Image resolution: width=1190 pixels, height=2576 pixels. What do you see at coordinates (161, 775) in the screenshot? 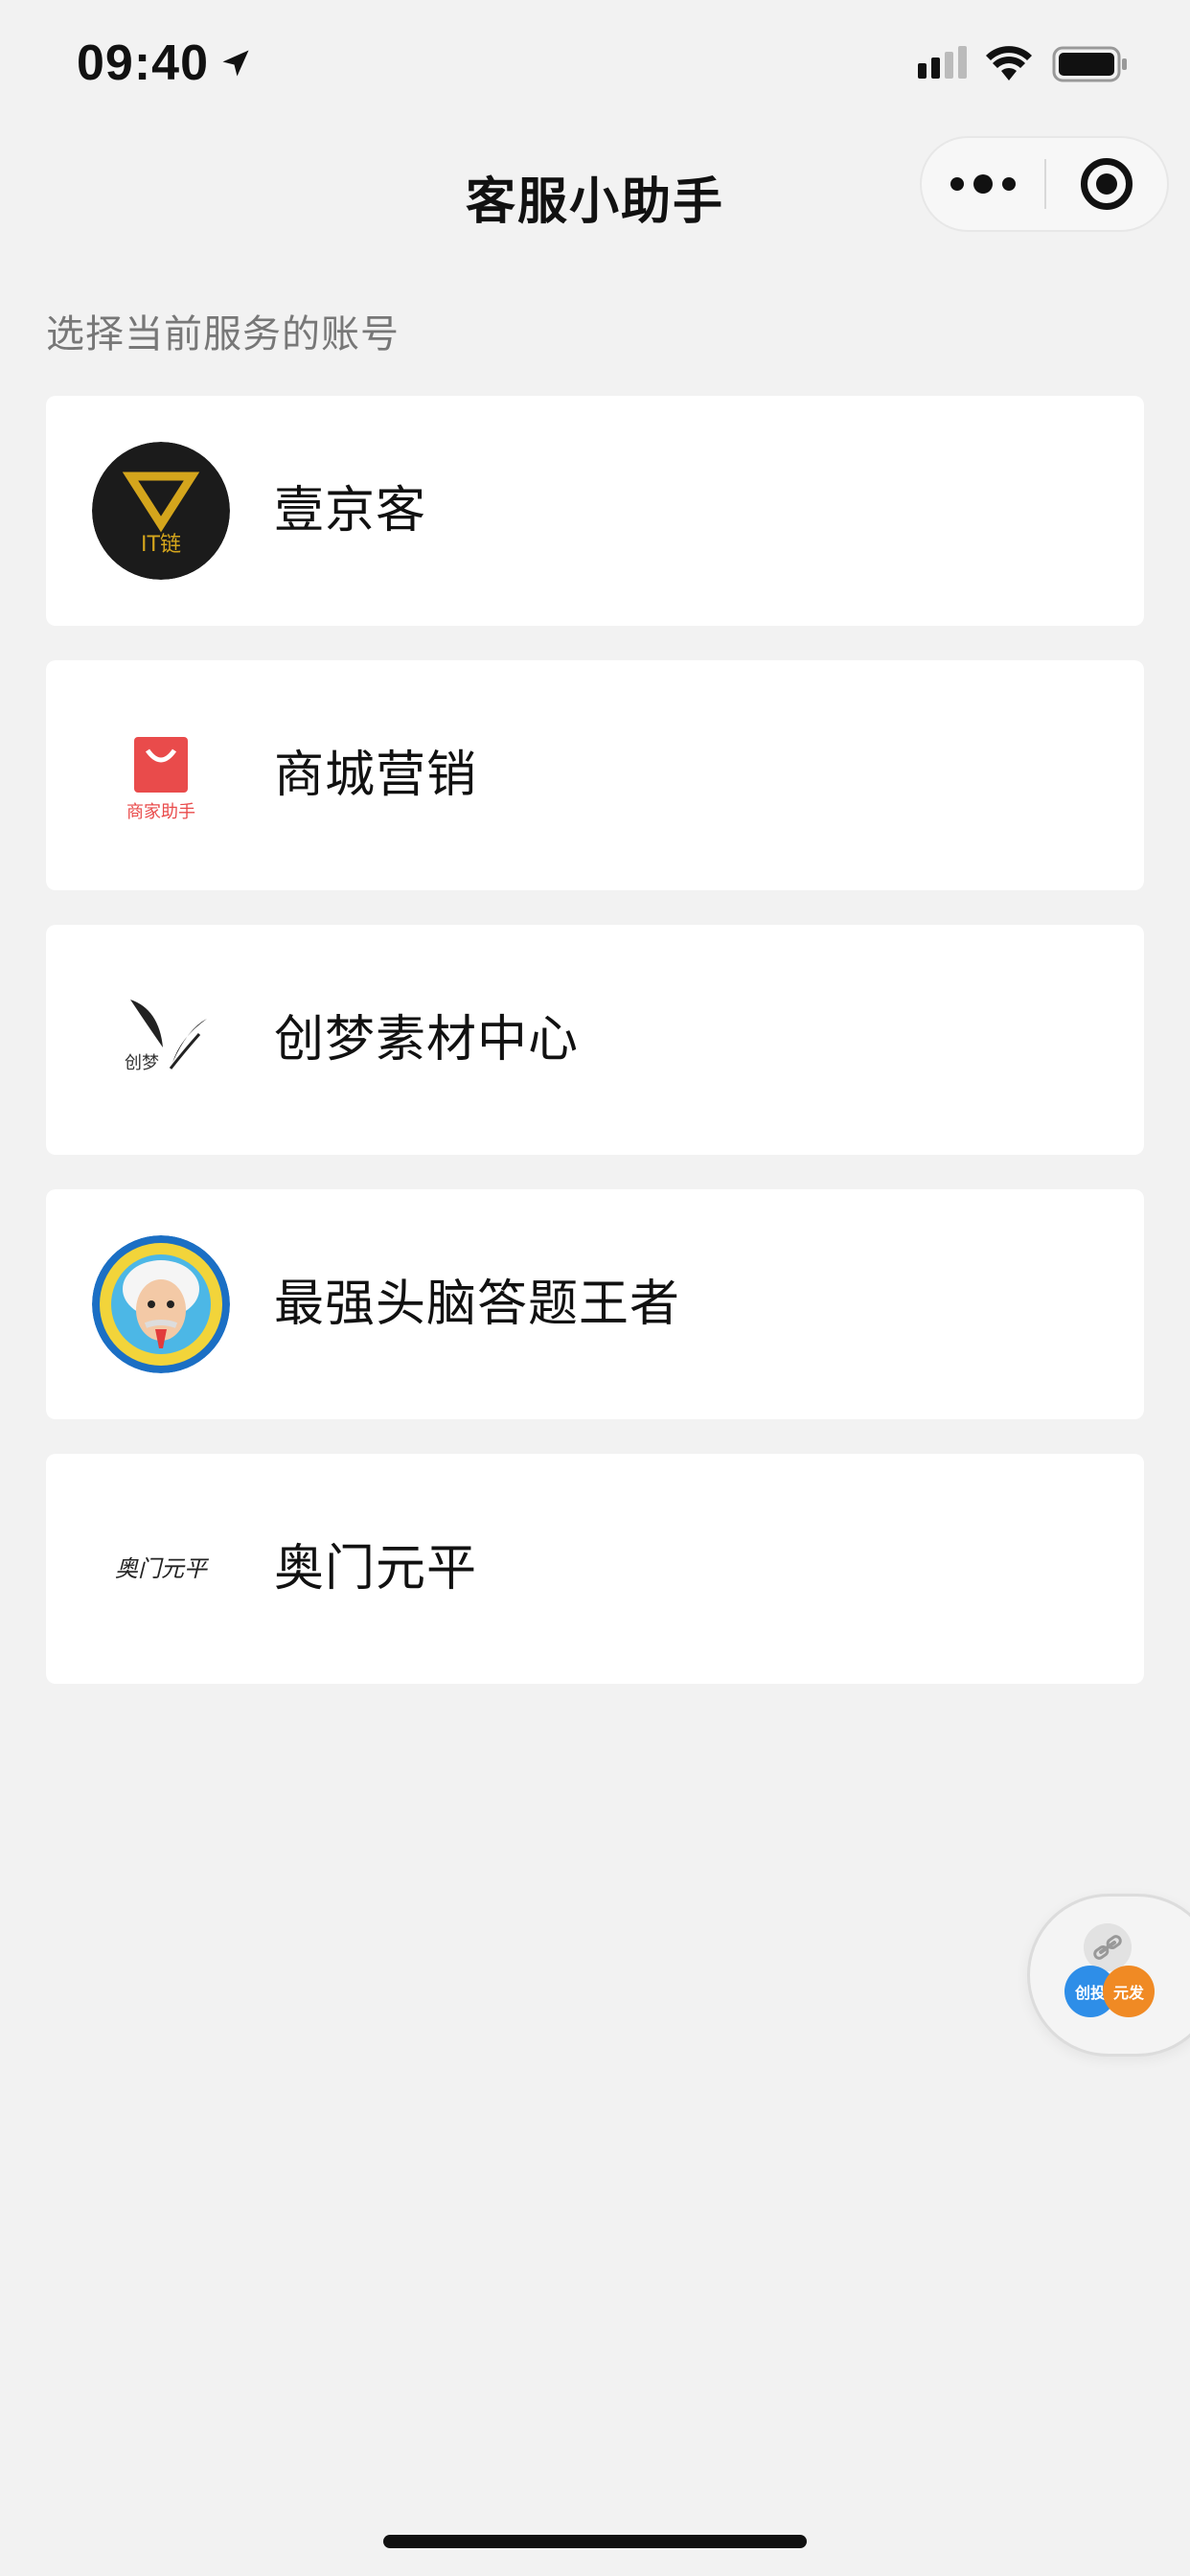
I see `shopping-bag-logo-icon: 商家助手` at bounding box center [161, 775].